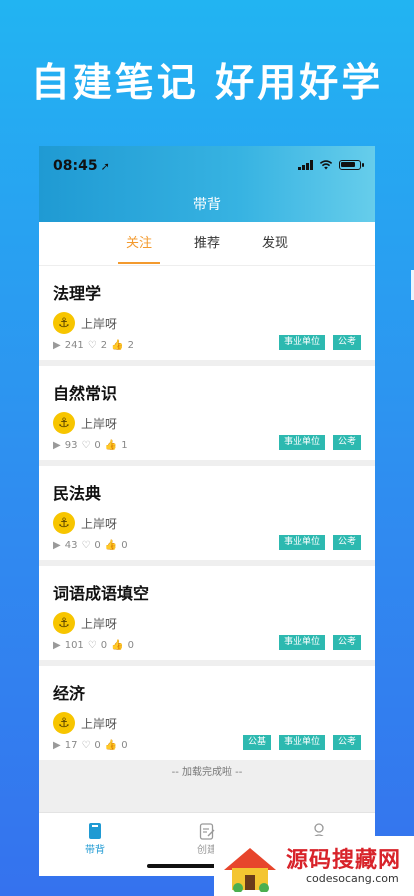  I want to click on like-count: 2, so click(104, 345).